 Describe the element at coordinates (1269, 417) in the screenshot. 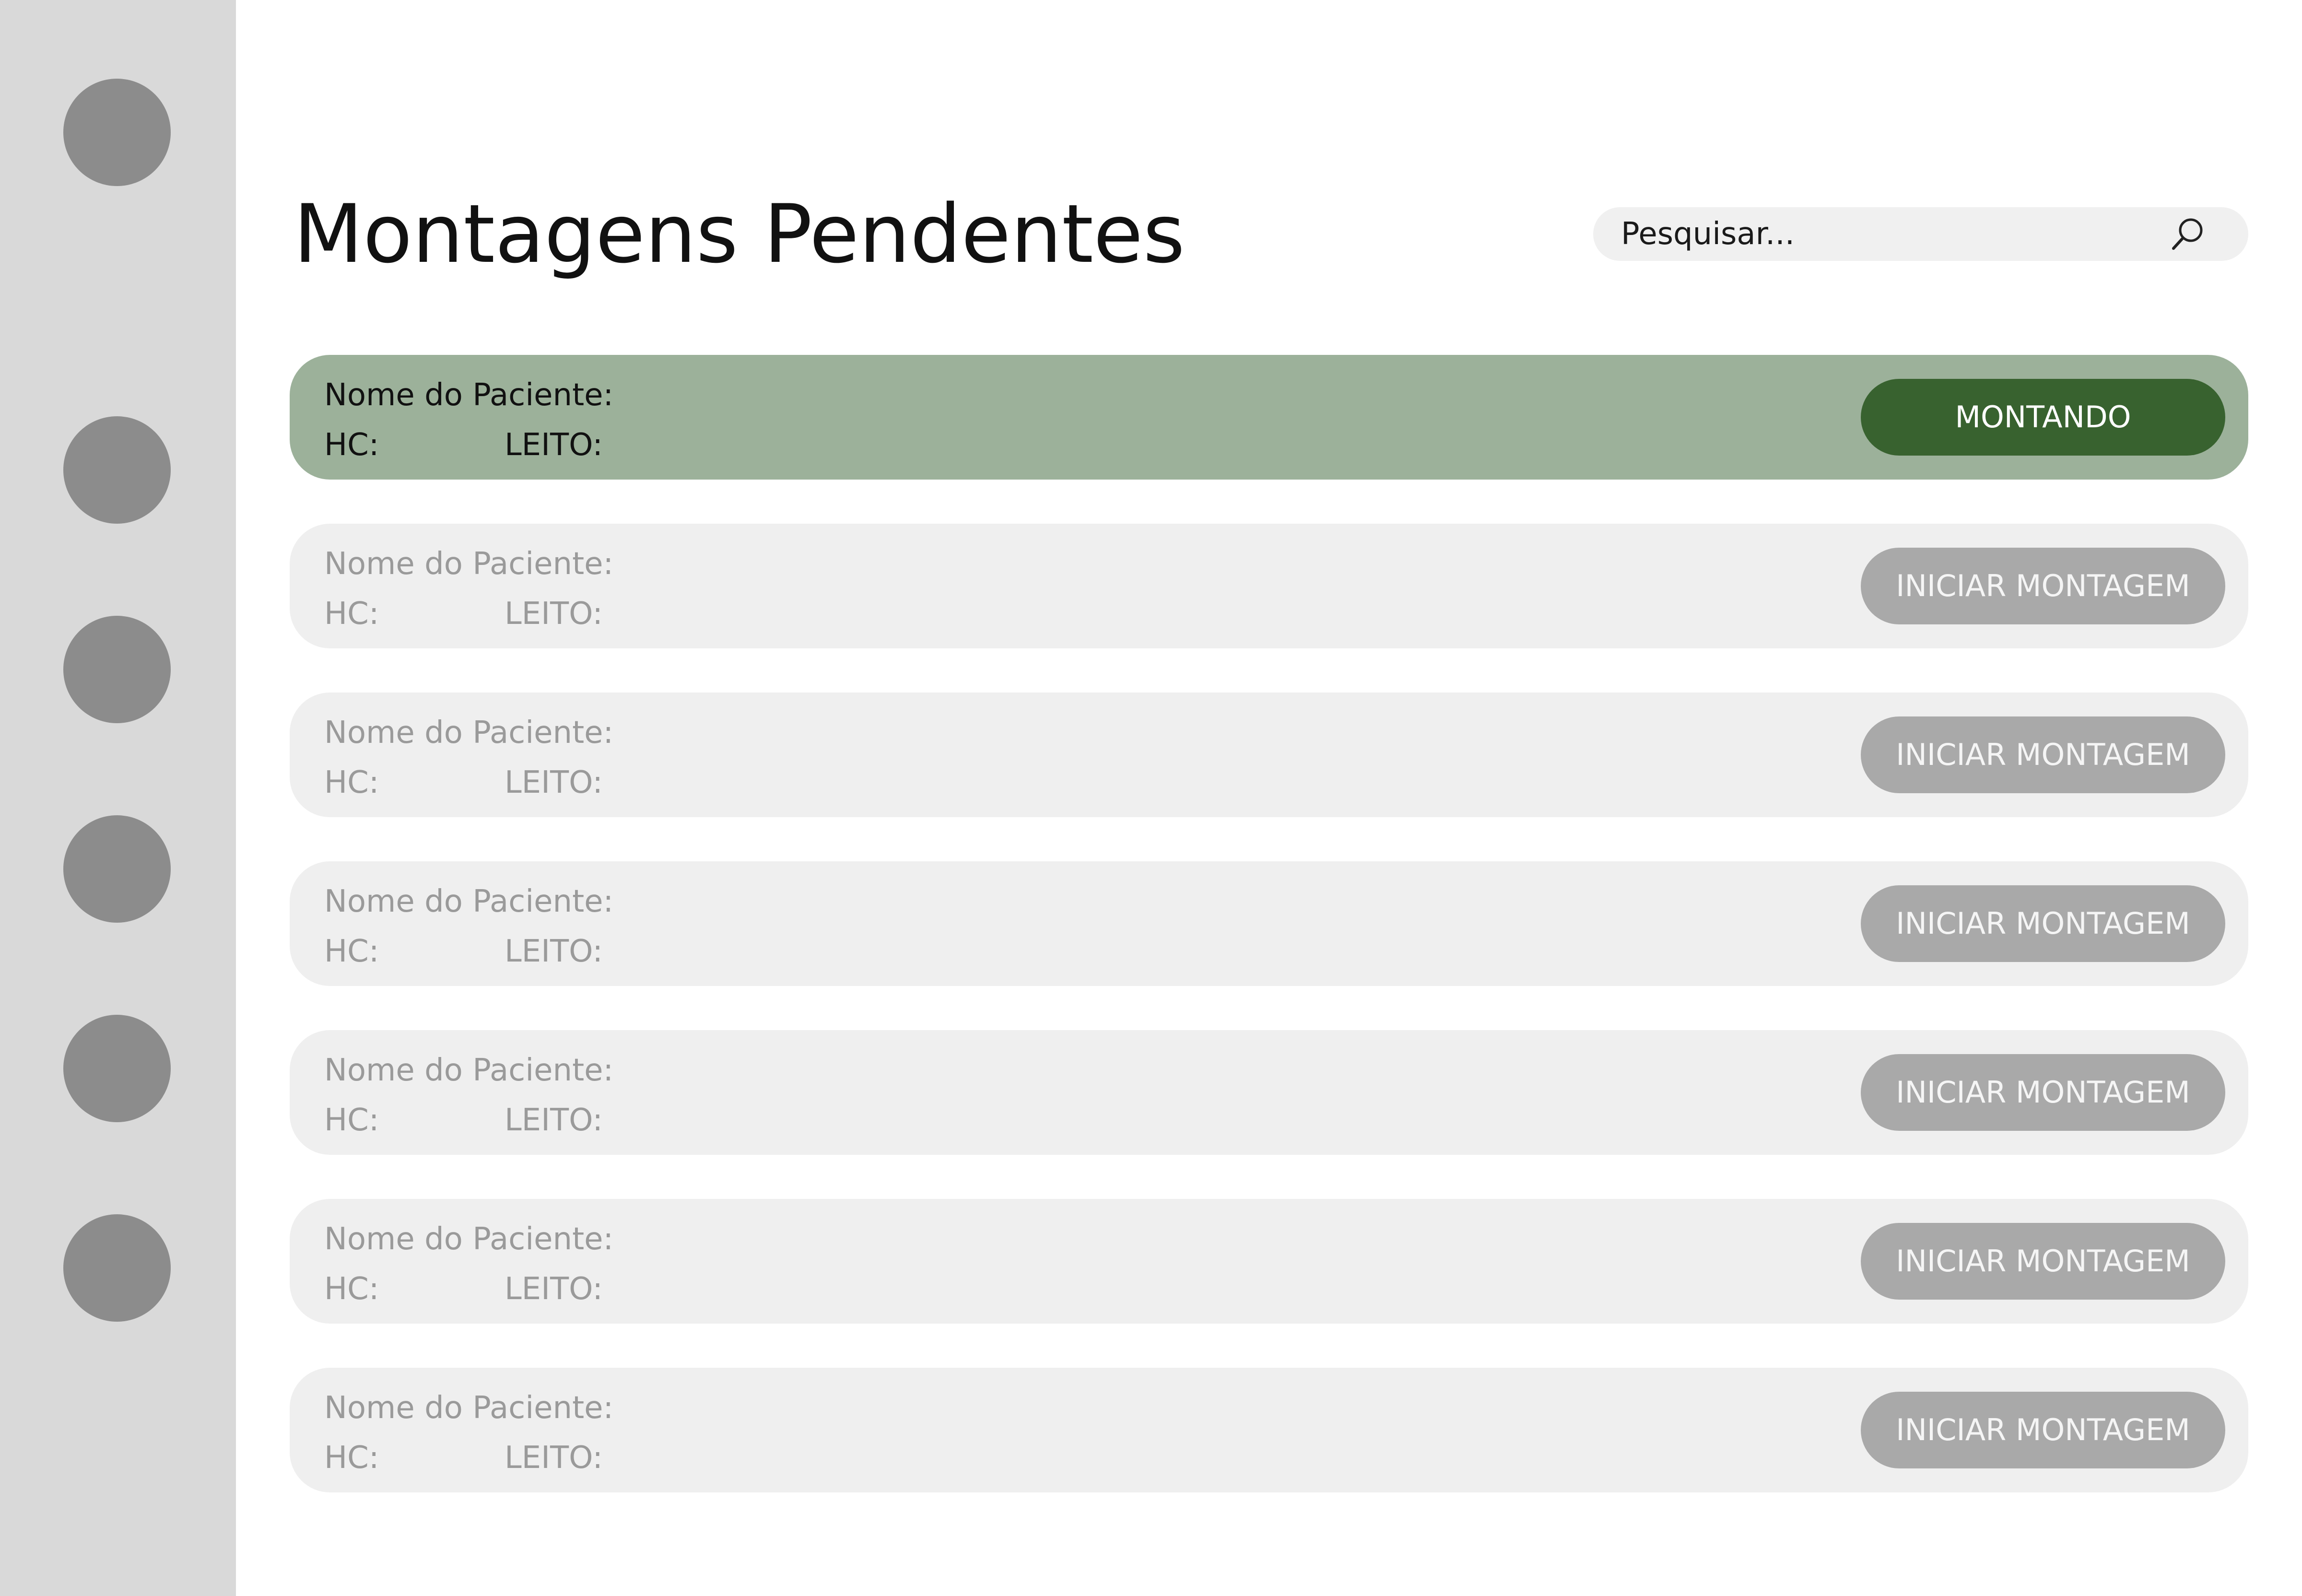

I see `patient-card: Nome do Paciente: HC: LEITO: MONTANDO` at that location.